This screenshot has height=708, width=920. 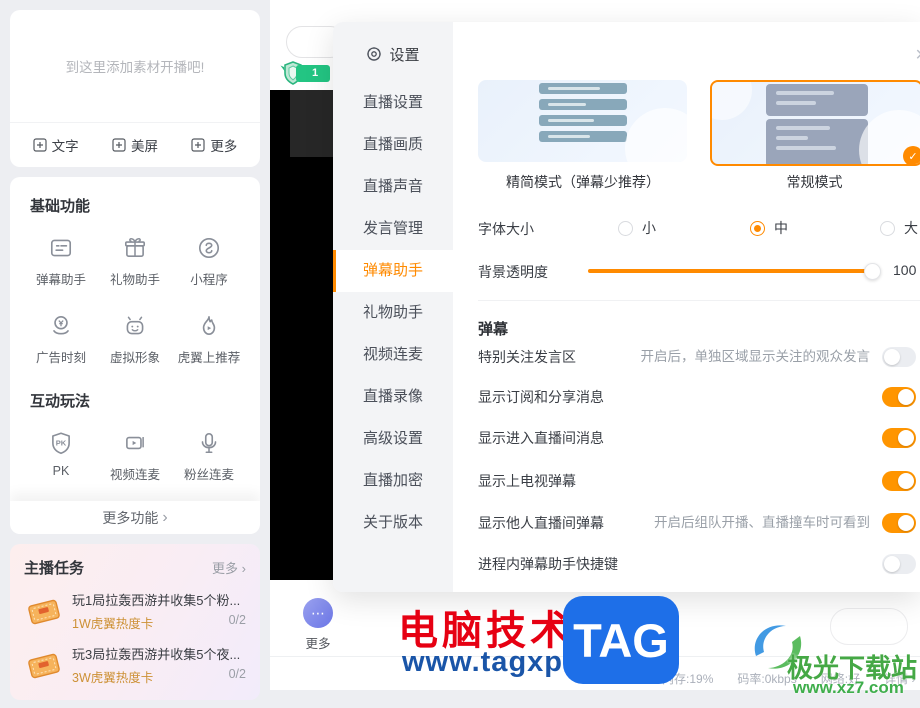 What do you see at coordinates (686, 564) in the screenshot?
I see `setting-row-hotkey: 进程内弹幕助手快捷键` at bounding box center [686, 564].